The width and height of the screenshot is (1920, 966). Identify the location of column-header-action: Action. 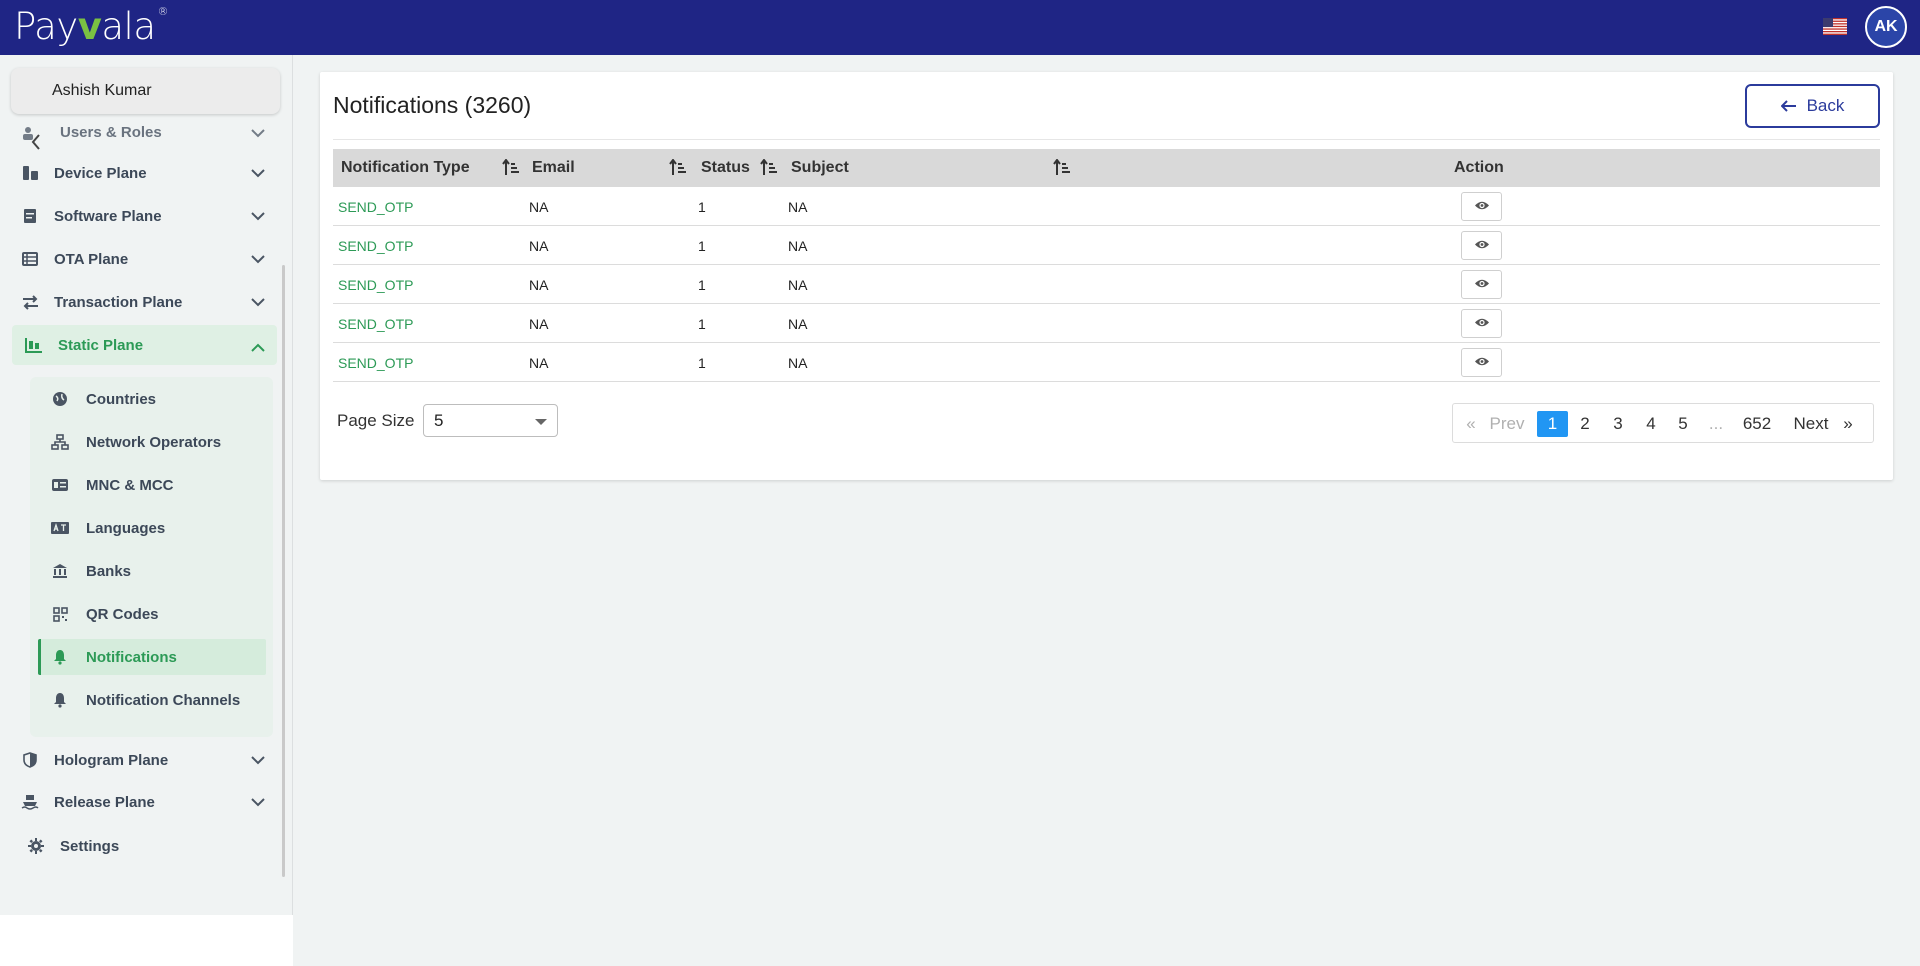
(1479, 168).